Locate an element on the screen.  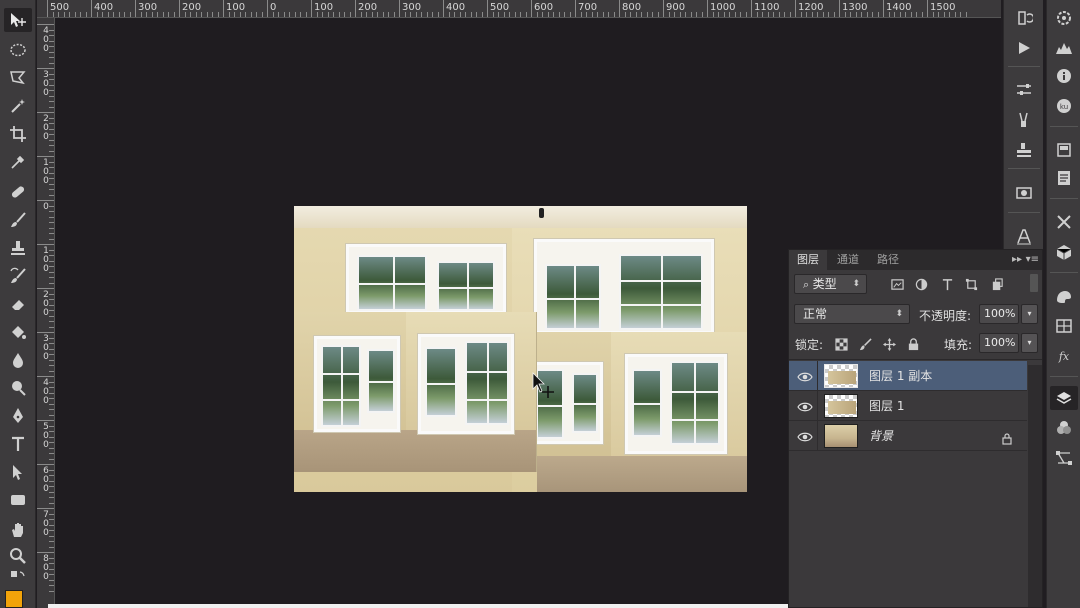
elliptical-marquee-icon is located at coordinates (18, 50).